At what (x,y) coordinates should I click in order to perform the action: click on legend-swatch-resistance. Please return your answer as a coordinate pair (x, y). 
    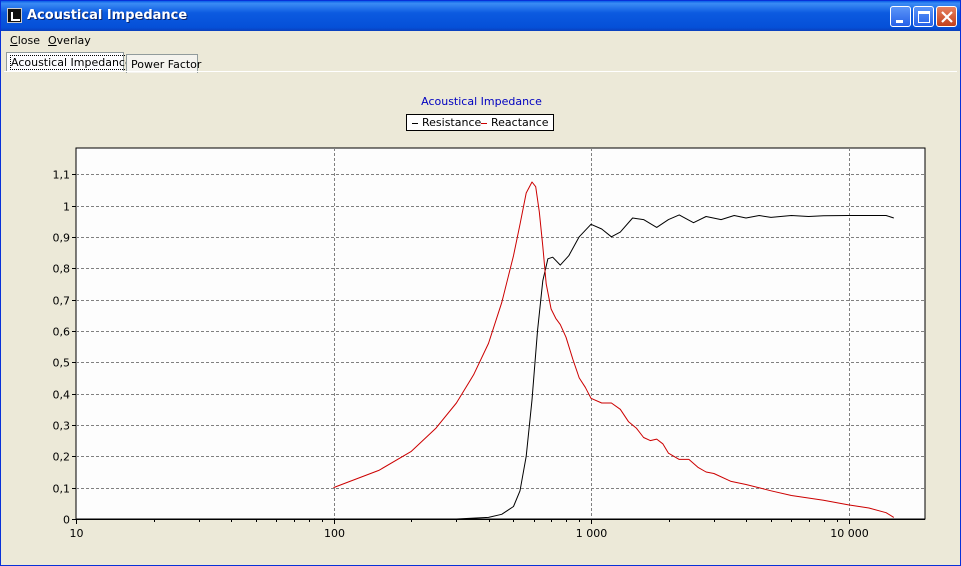
    Looking at the image, I should click on (415, 123).